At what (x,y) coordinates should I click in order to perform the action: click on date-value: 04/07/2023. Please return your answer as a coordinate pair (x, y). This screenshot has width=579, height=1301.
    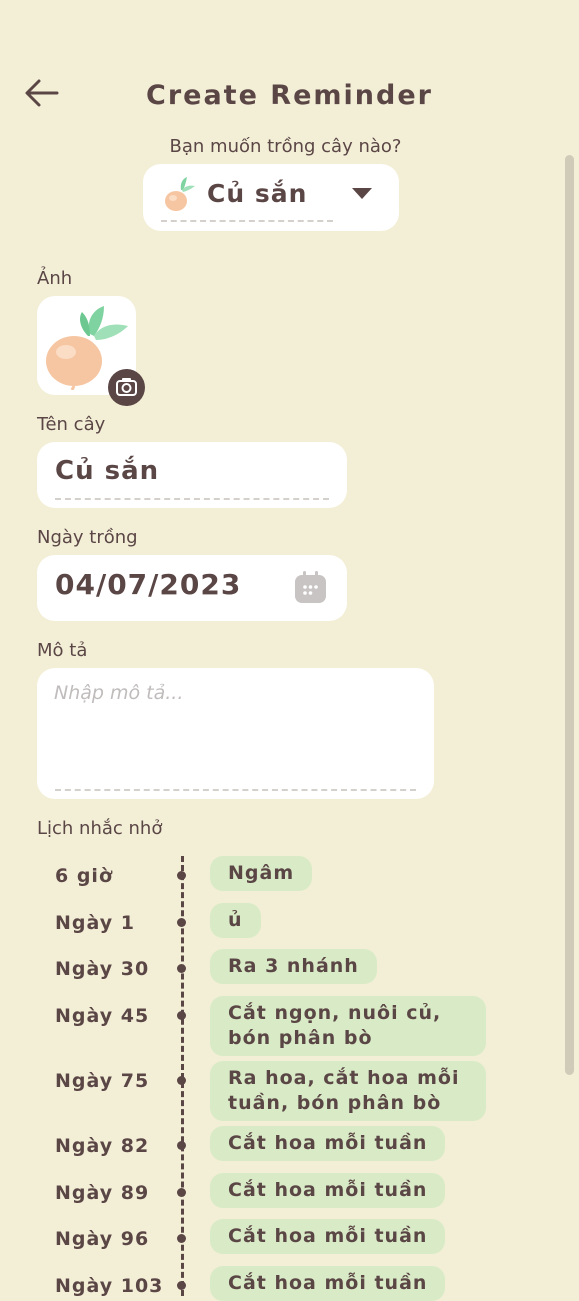
    Looking at the image, I should click on (148, 584).